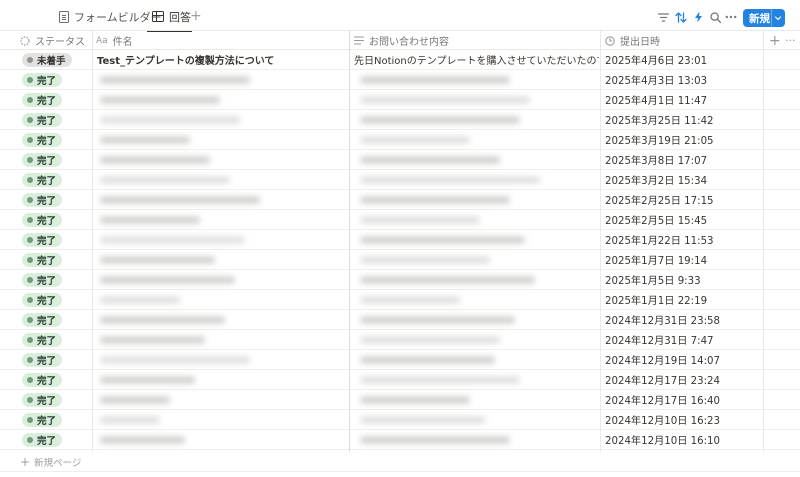 The image size is (800, 477). Describe the element at coordinates (685, 239) in the screenshot. I see `submitted-date-cell: 2025年1月22日 11:53` at that location.